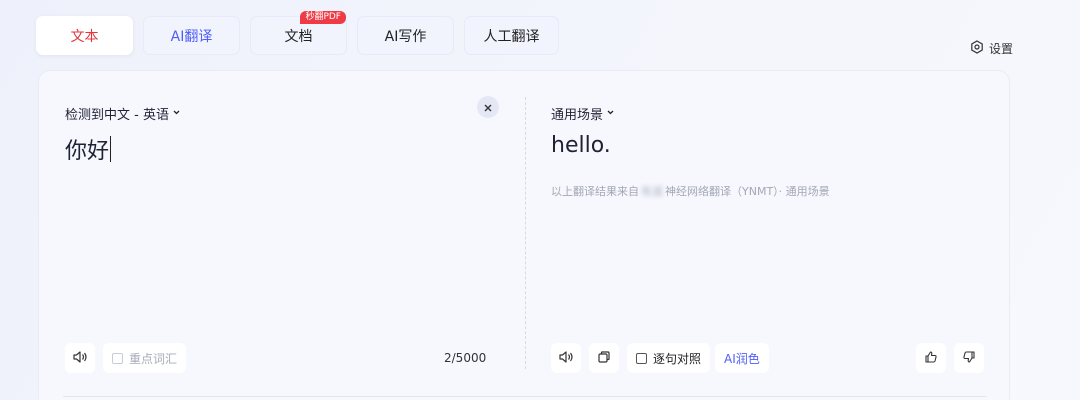  I want to click on copy-icon, so click(604, 358).